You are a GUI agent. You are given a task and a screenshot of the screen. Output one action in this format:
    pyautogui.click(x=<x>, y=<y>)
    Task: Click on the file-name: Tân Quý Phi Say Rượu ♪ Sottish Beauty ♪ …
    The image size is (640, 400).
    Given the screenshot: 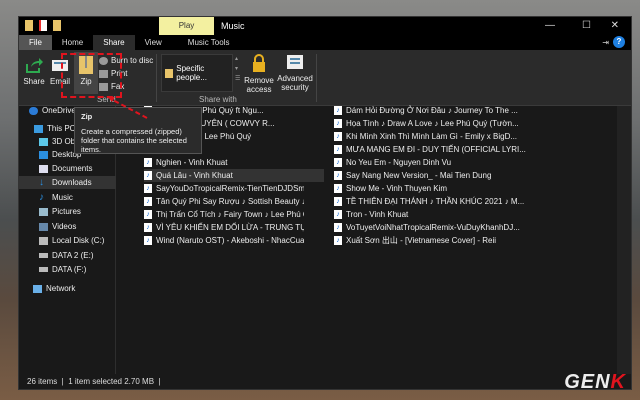 What is the action you would take?
    pyautogui.click(x=230, y=201)
    